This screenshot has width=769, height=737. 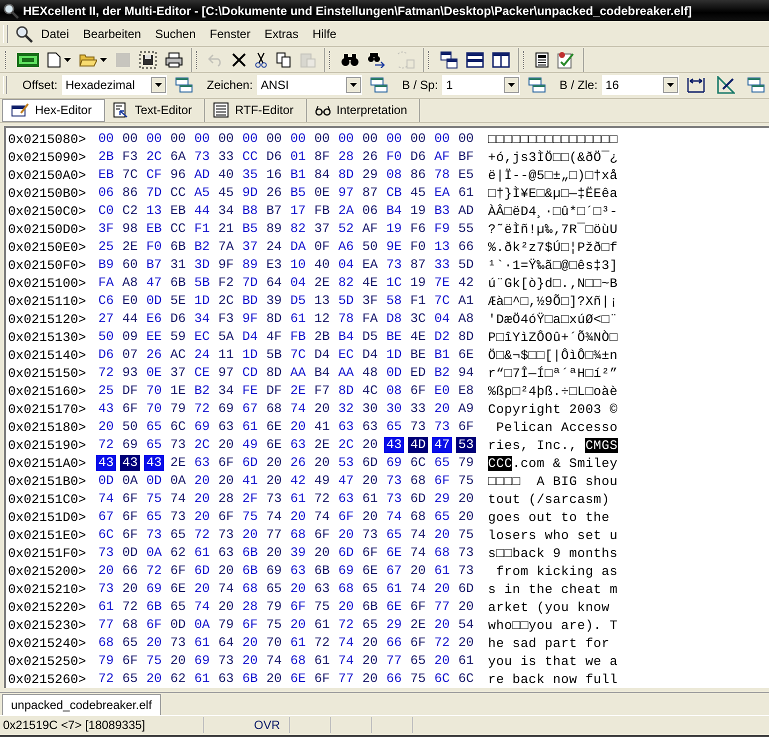 I want to click on ascii-text: P□îYìZÔOû+´Õ¾NÒ□, so click(x=553, y=337).